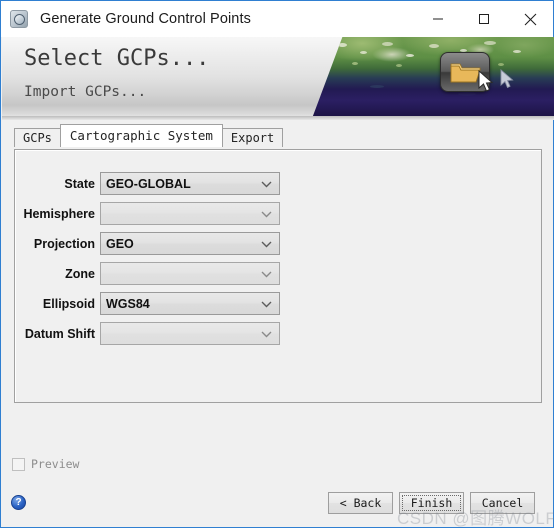 This screenshot has width=554, height=529. What do you see at coordinates (64, 243) in the screenshot?
I see `label-projection: Projection` at bounding box center [64, 243].